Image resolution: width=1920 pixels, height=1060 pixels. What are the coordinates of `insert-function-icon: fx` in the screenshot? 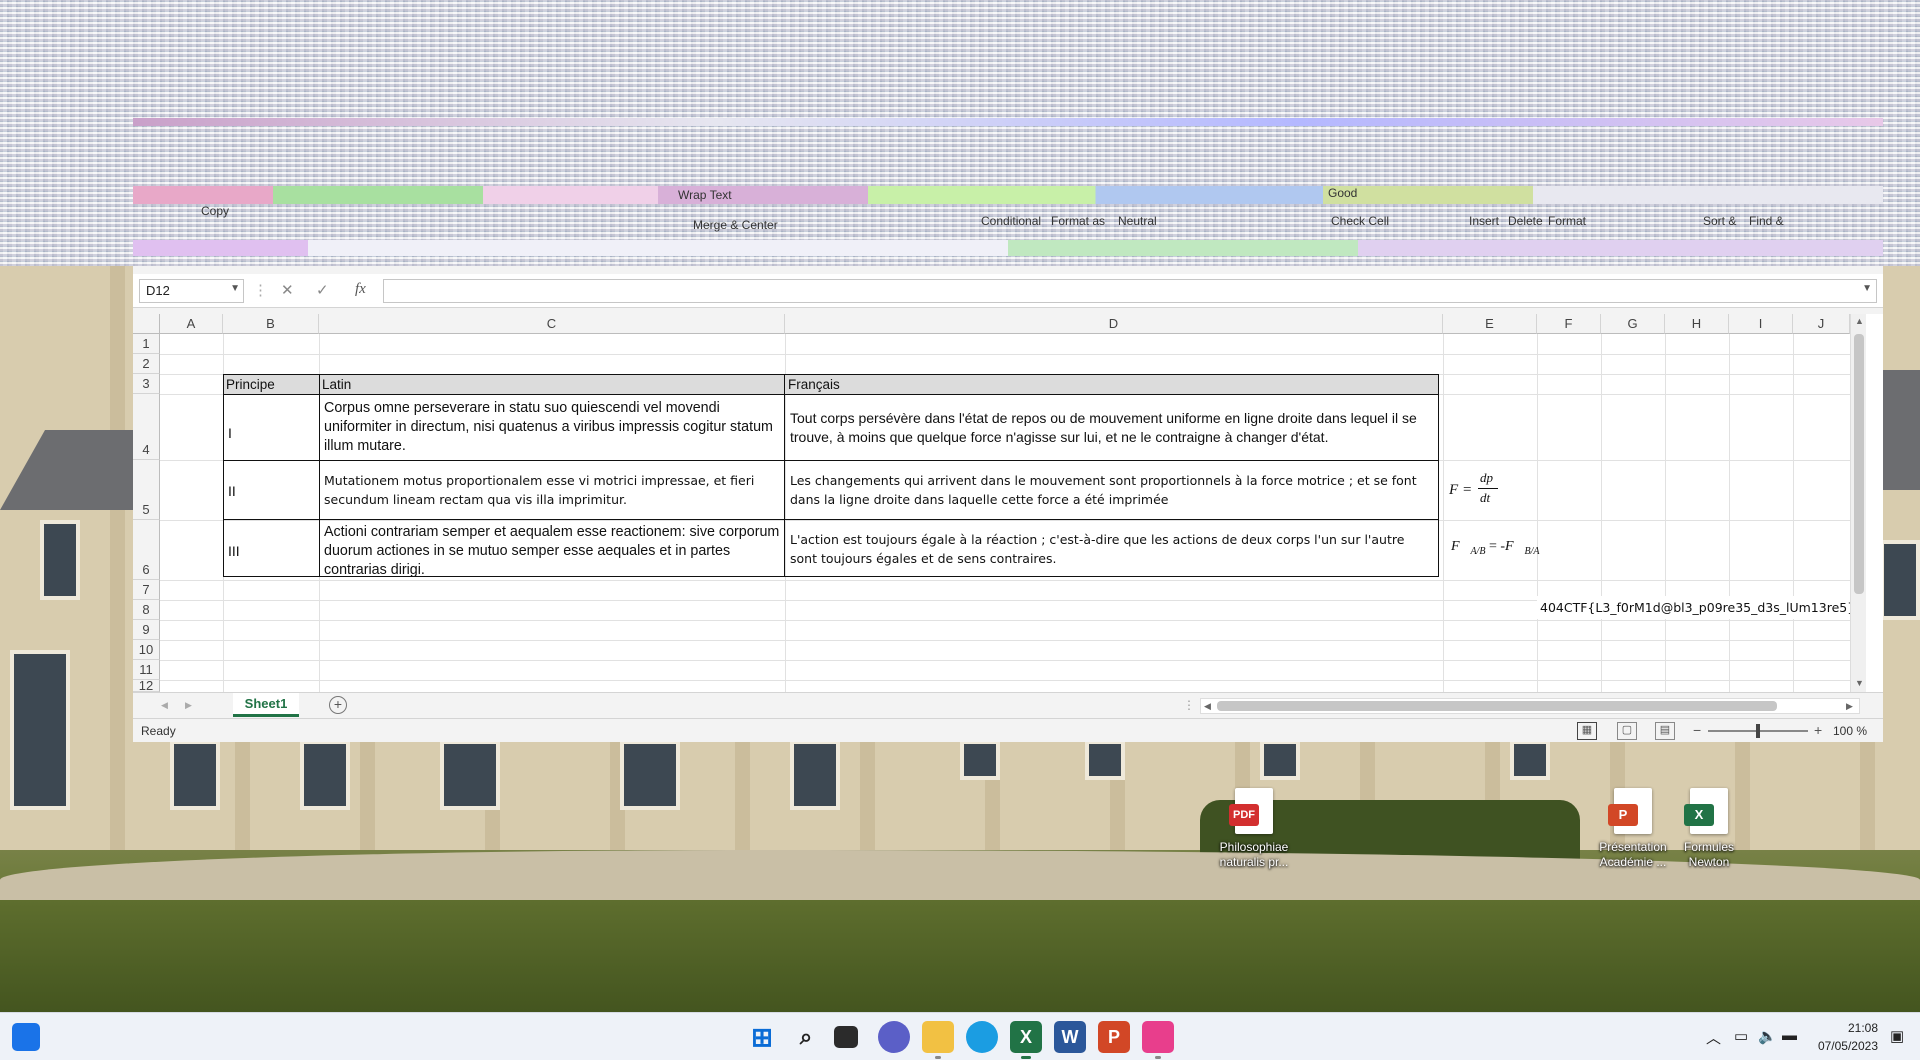 It's located at (360, 289).